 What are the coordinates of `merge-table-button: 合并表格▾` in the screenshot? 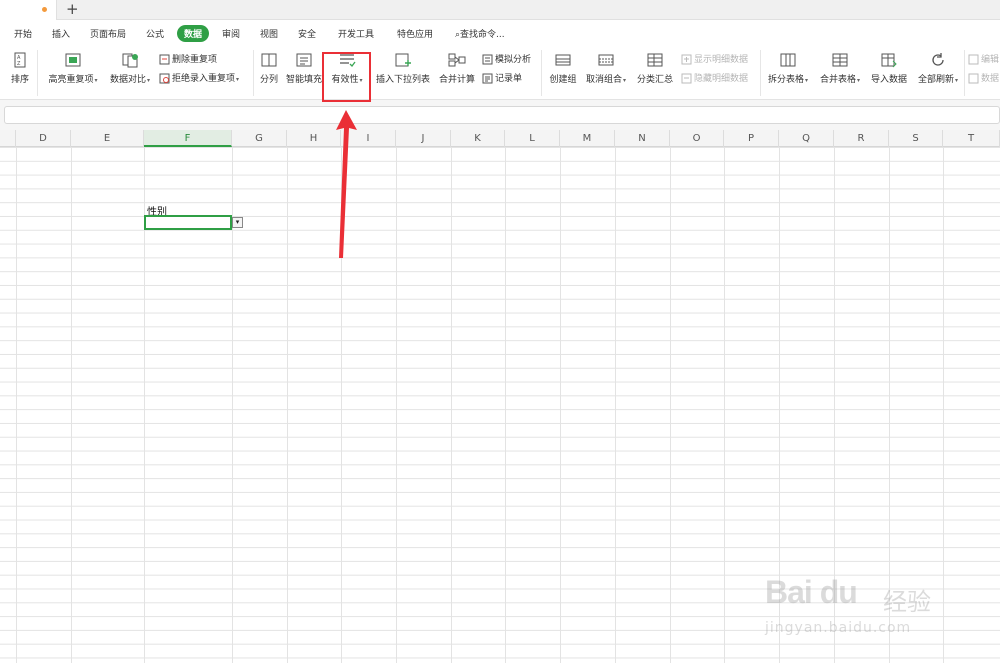 It's located at (840, 68).